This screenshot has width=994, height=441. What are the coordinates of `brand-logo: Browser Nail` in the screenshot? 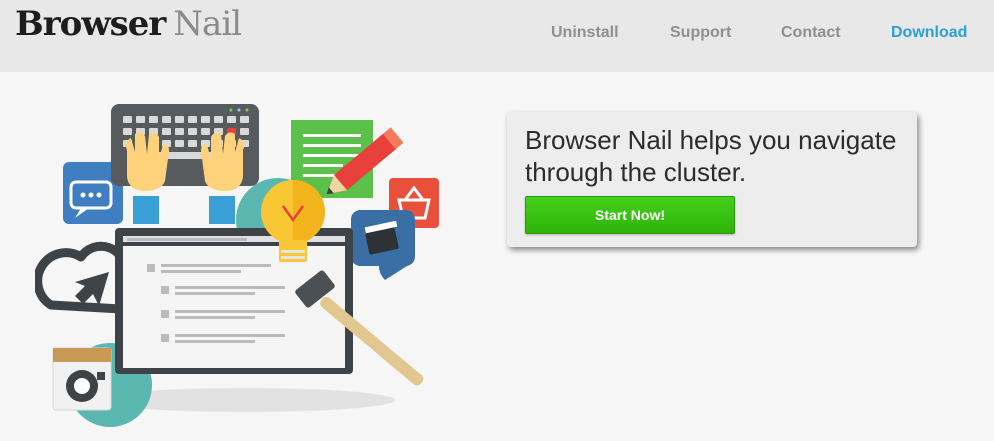 It's located at (128, 24).